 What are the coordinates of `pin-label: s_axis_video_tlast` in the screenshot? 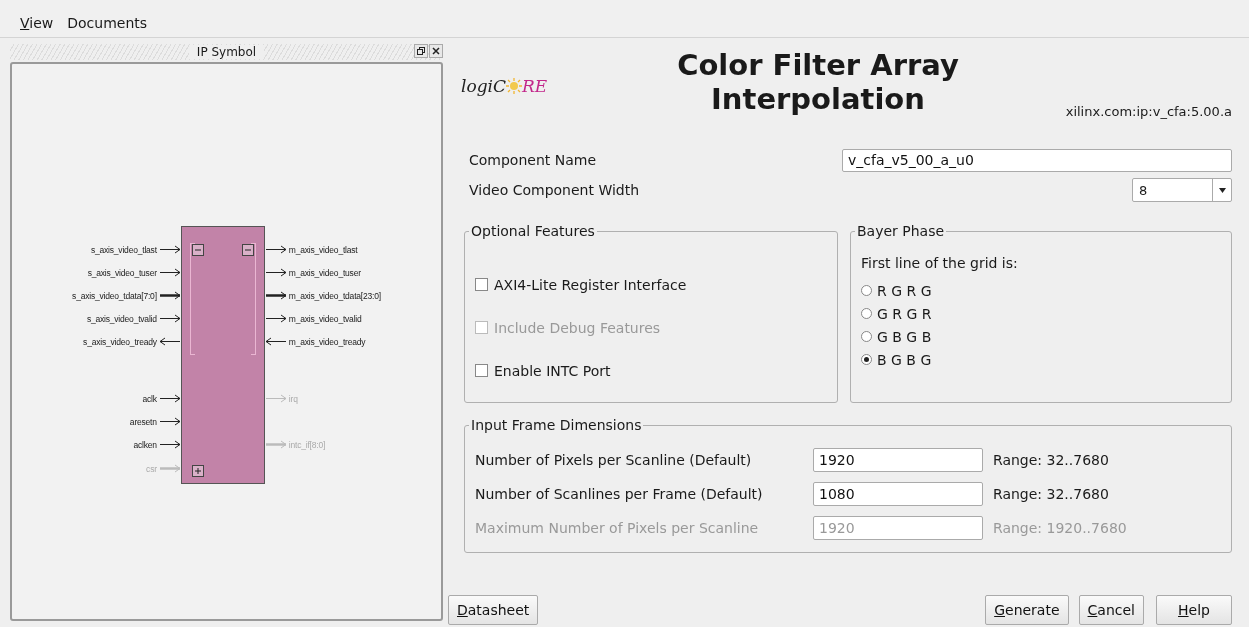 It's located at (123, 249).